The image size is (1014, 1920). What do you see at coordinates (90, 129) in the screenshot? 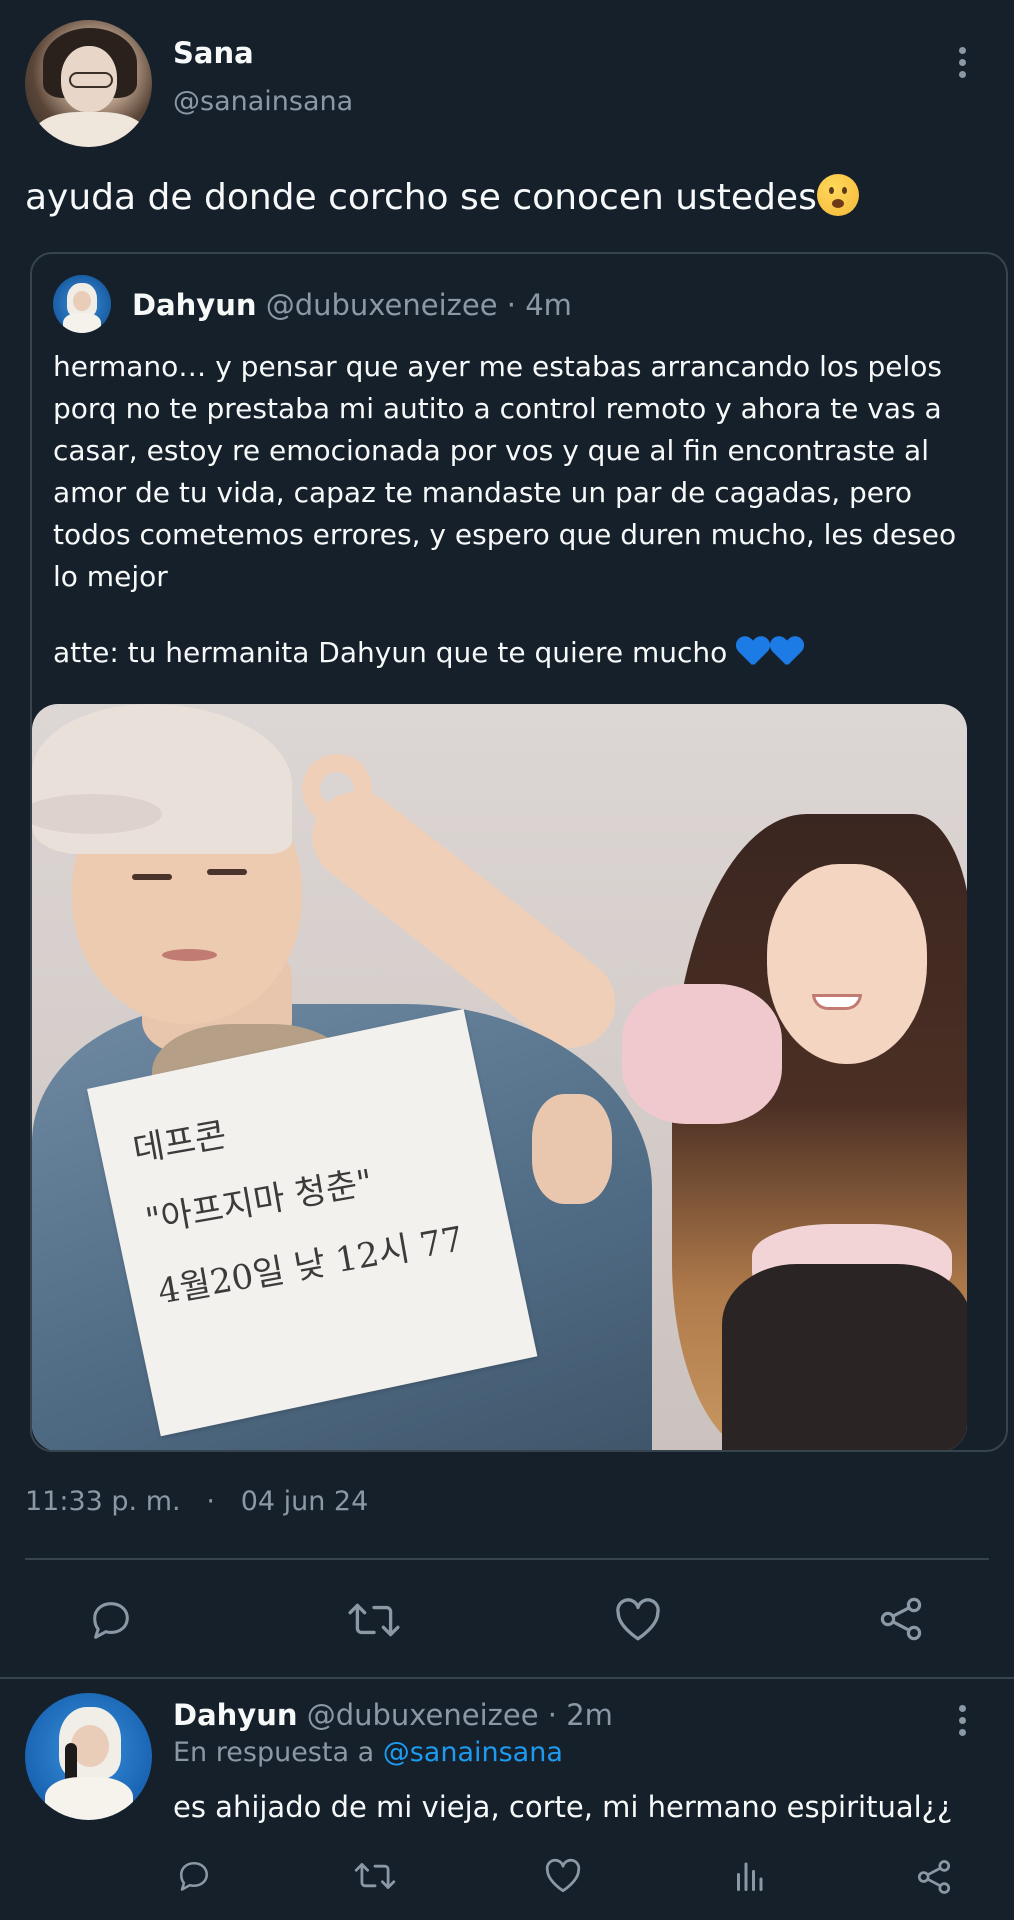
I see `avatar-coat` at bounding box center [90, 129].